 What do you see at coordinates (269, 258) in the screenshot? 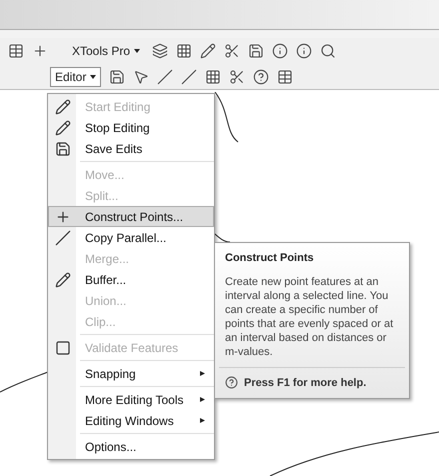
I see `tooltip-title: Construct Points` at bounding box center [269, 258].